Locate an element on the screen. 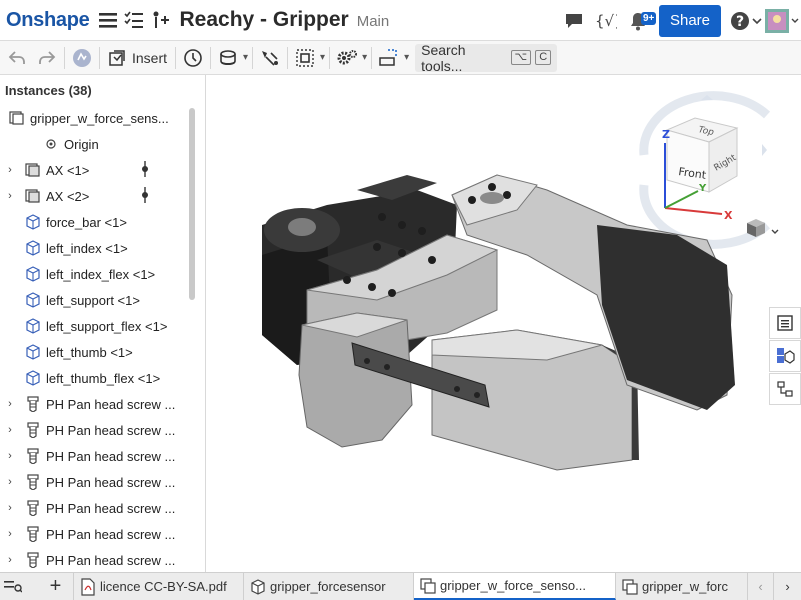 This screenshot has width=801, height=600. tab-scroll-left-icon: ‹ is located at coordinates (761, 586).